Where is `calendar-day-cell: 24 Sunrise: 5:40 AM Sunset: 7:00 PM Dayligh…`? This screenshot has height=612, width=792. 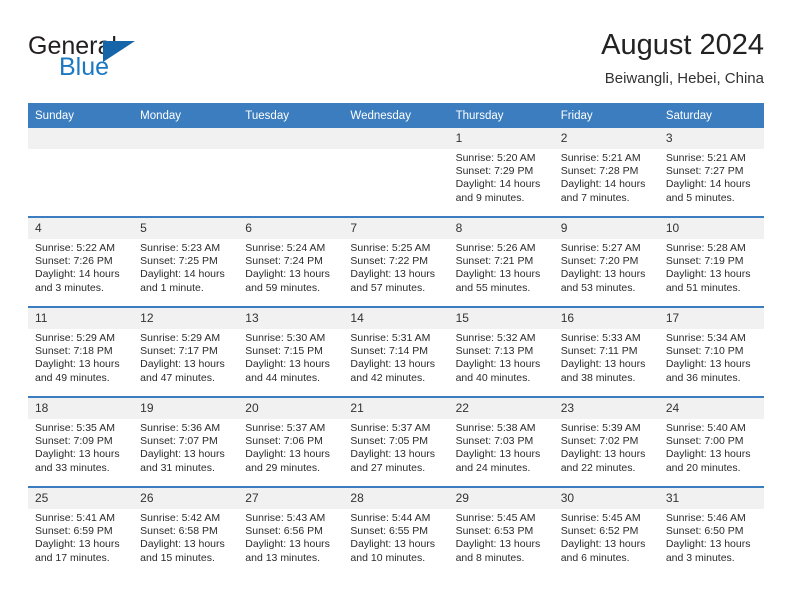 calendar-day-cell: 24 Sunrise: 5:40 AM Sunset: 7:00 PM Dayligh… is located at coordinates (711, 441).